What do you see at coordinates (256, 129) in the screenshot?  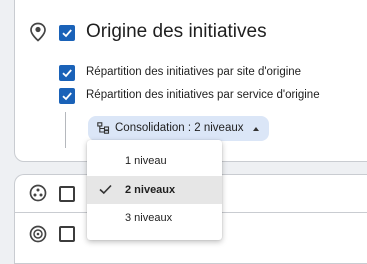 I see `caret-up-icon` at bounding box center [256, 129].